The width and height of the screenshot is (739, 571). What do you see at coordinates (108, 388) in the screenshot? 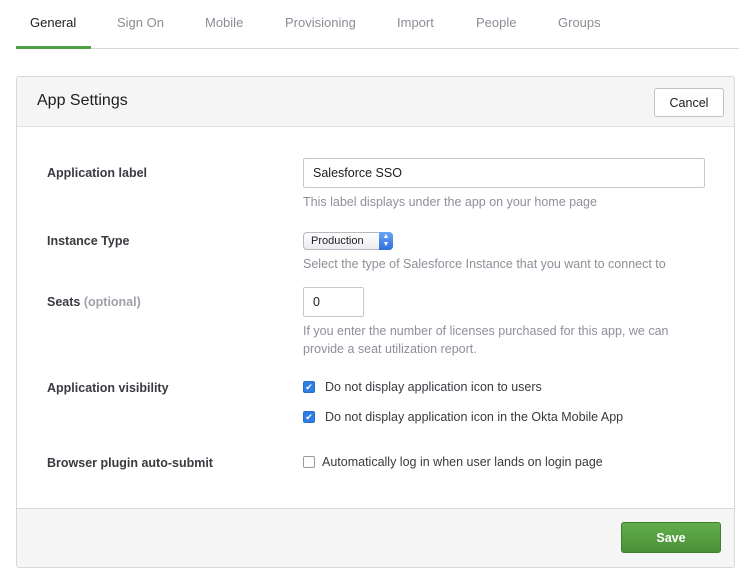
I see `application-visibility-label: Application visibility` at bounding box center [108, 388].